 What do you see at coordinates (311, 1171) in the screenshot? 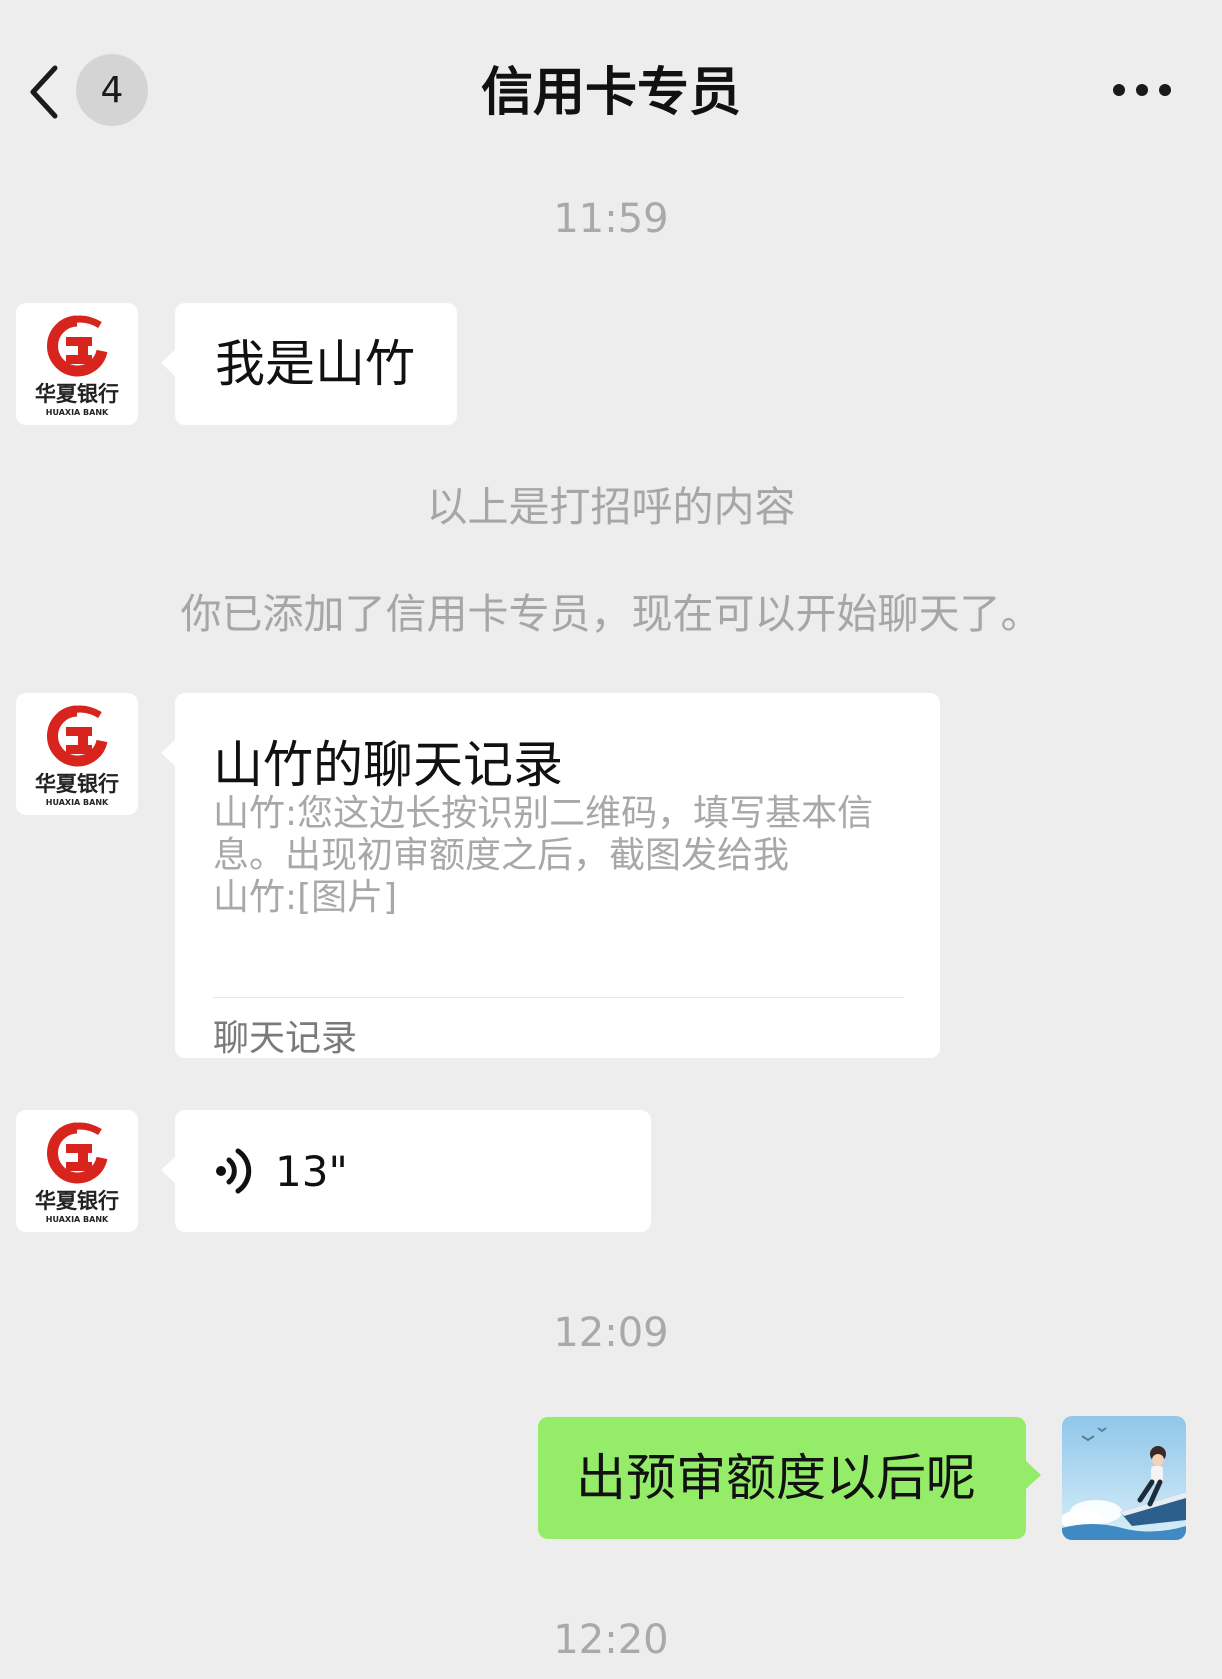
I see `voice-duration: 13"` at bounding box center [311, 1171].